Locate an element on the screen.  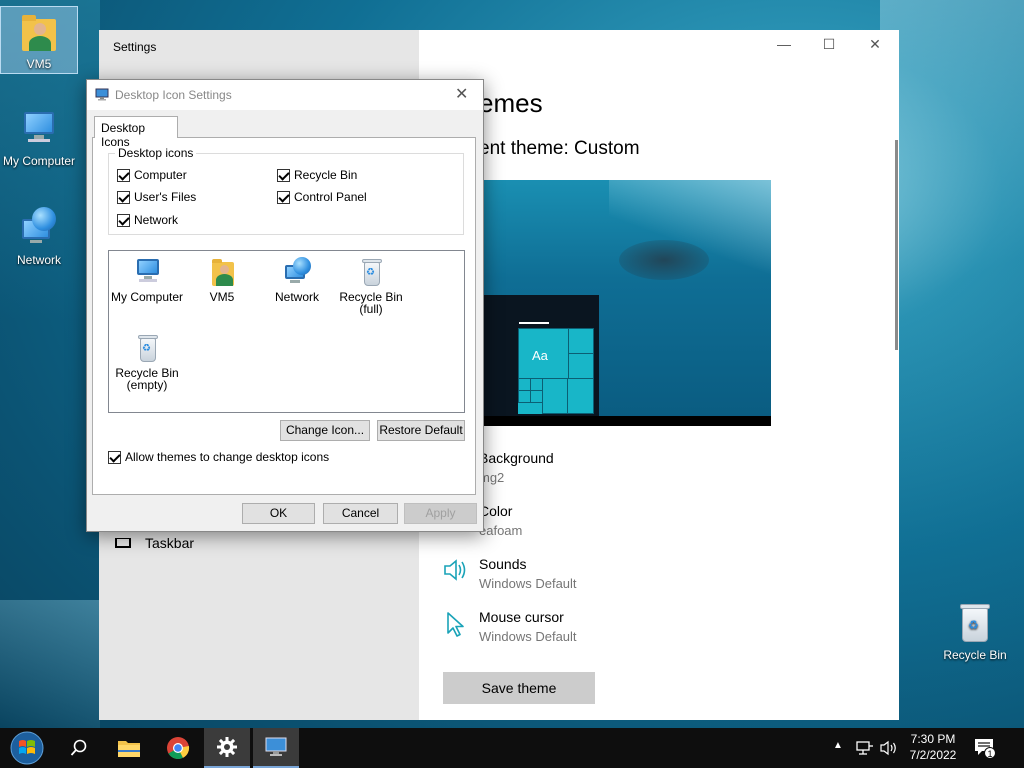
list-item-label: My Computer is located at coordinates (147, 297).